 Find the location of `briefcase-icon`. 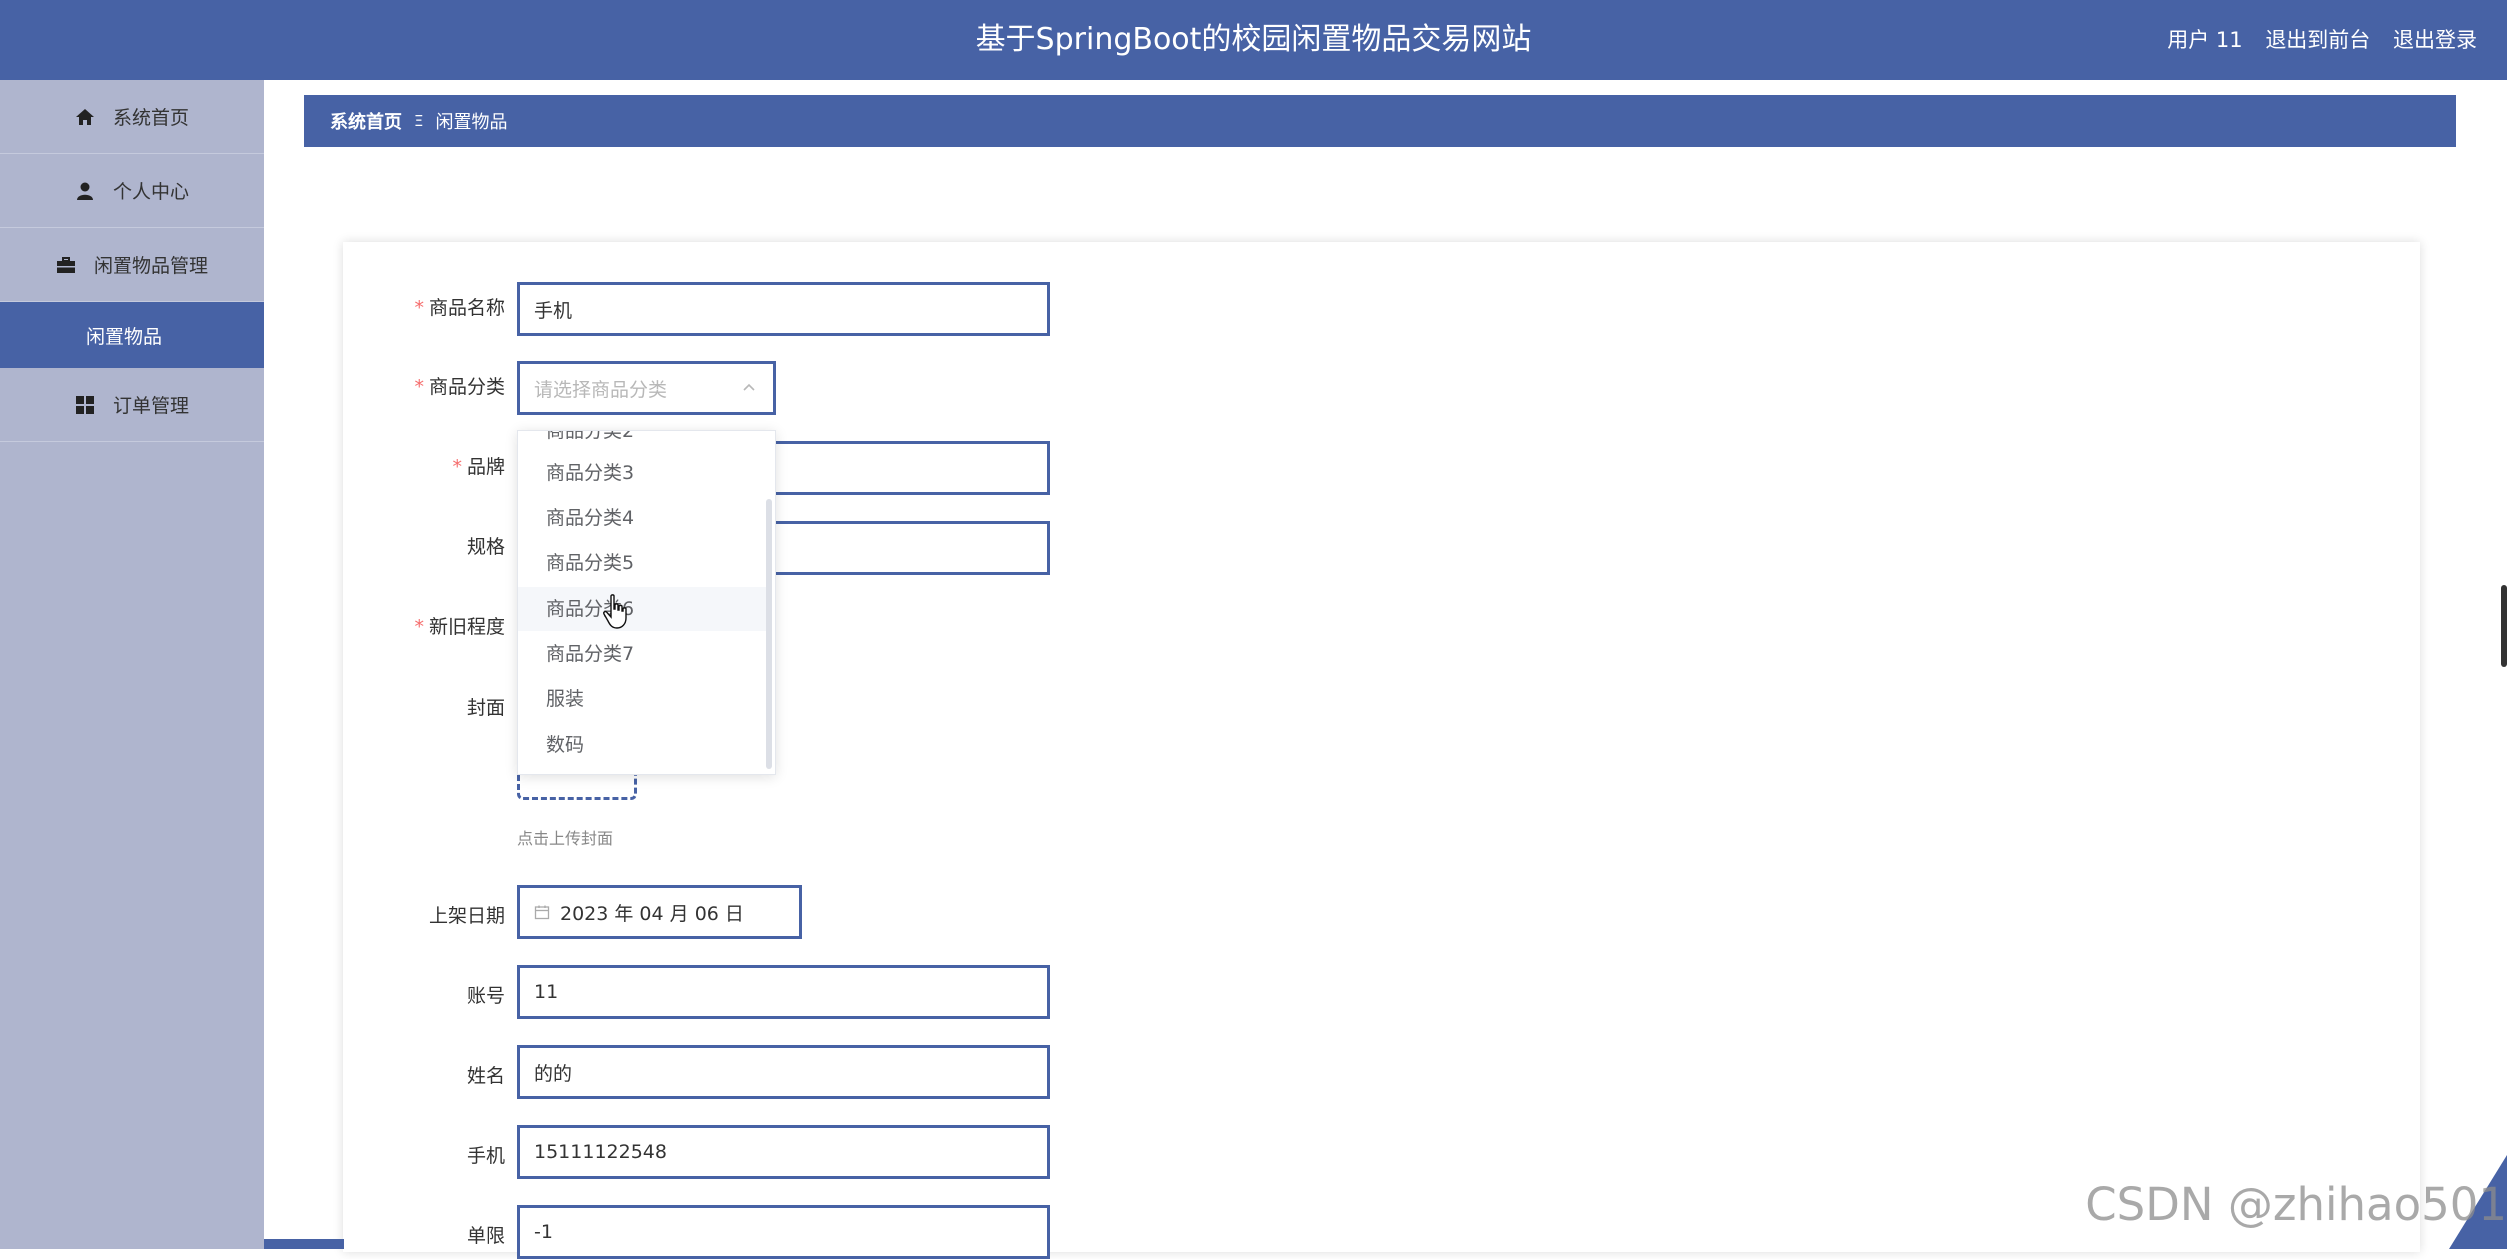

briefcase-icon is located at coordinates (66, 265).